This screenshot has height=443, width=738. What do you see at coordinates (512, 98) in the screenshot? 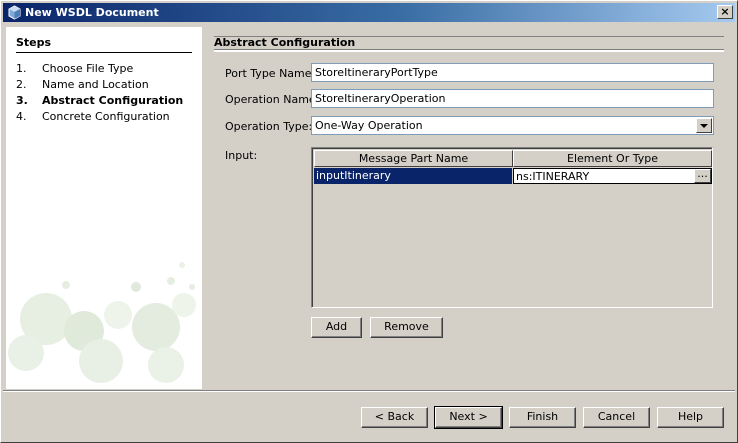
I see `operation-name-field: StoreItineraryOperation` at bounding box center [512, 98].